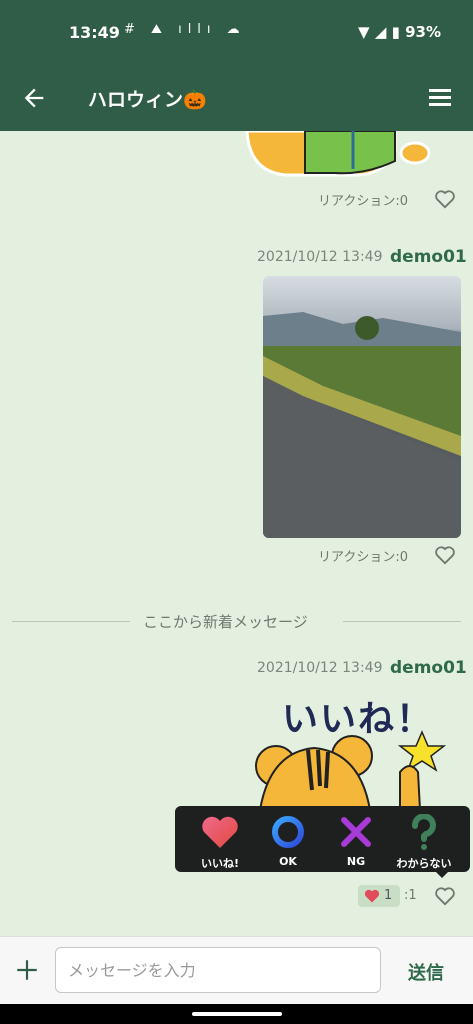 The image size is (473, 1024). Describe the element at coordinates (356, 832) in the screenshot. I see `cross-icon` at that location.